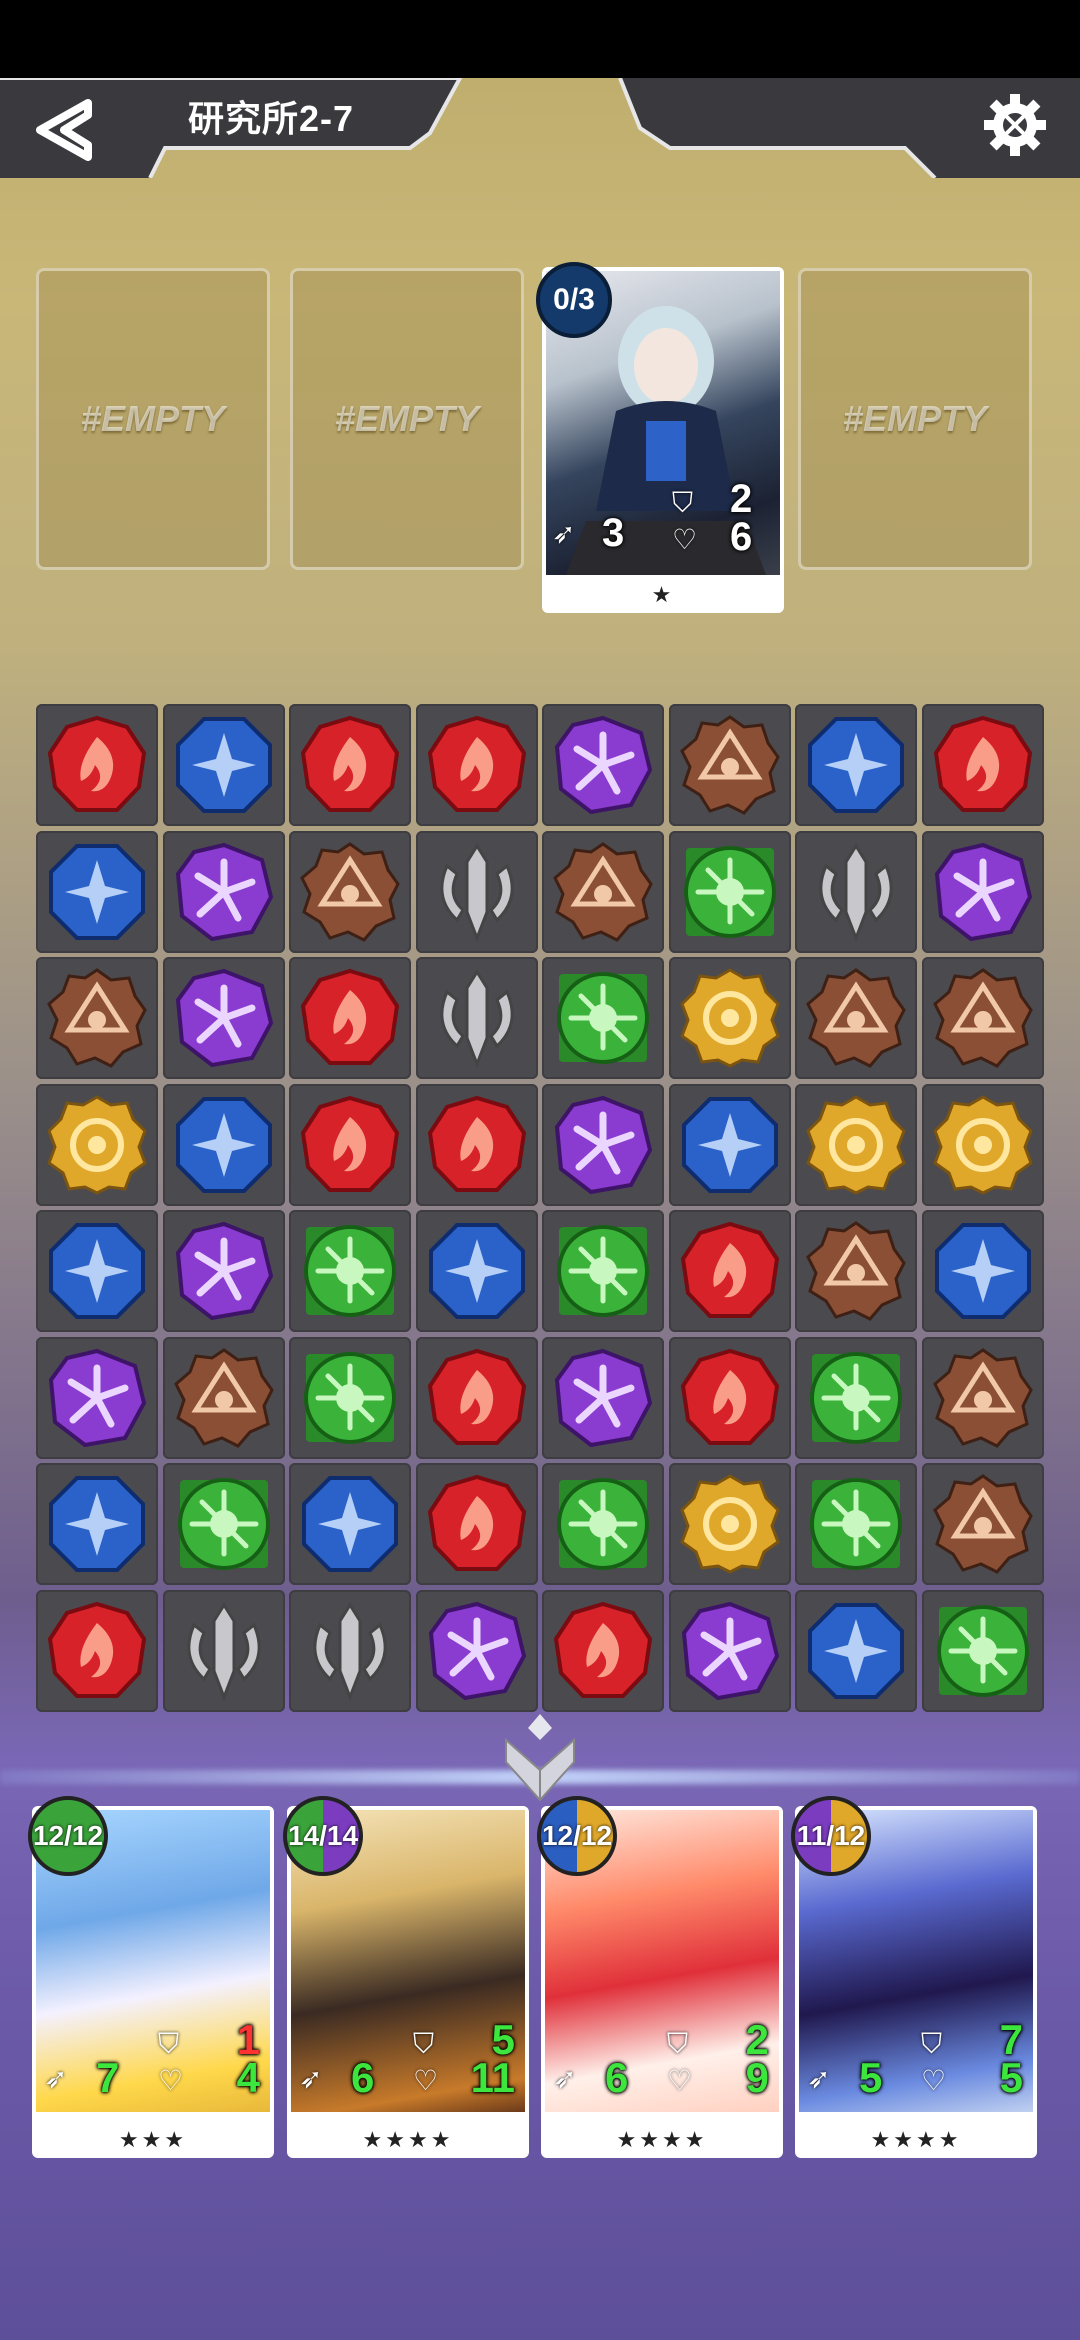  Describe the element at coordinates (564, 533) in the screenshot. I see `speed-icon: ➶` at that location.